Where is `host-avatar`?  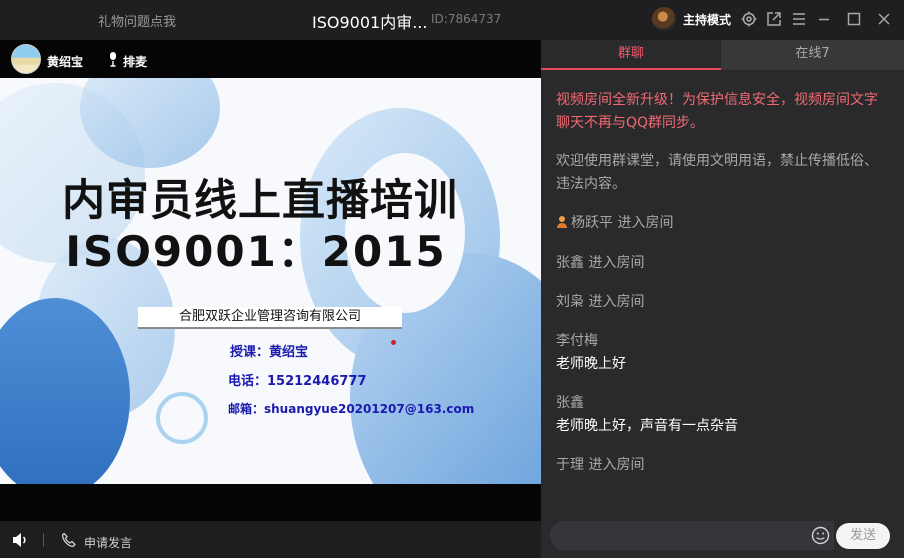
host-avatar is located at coordinates (664, 19).